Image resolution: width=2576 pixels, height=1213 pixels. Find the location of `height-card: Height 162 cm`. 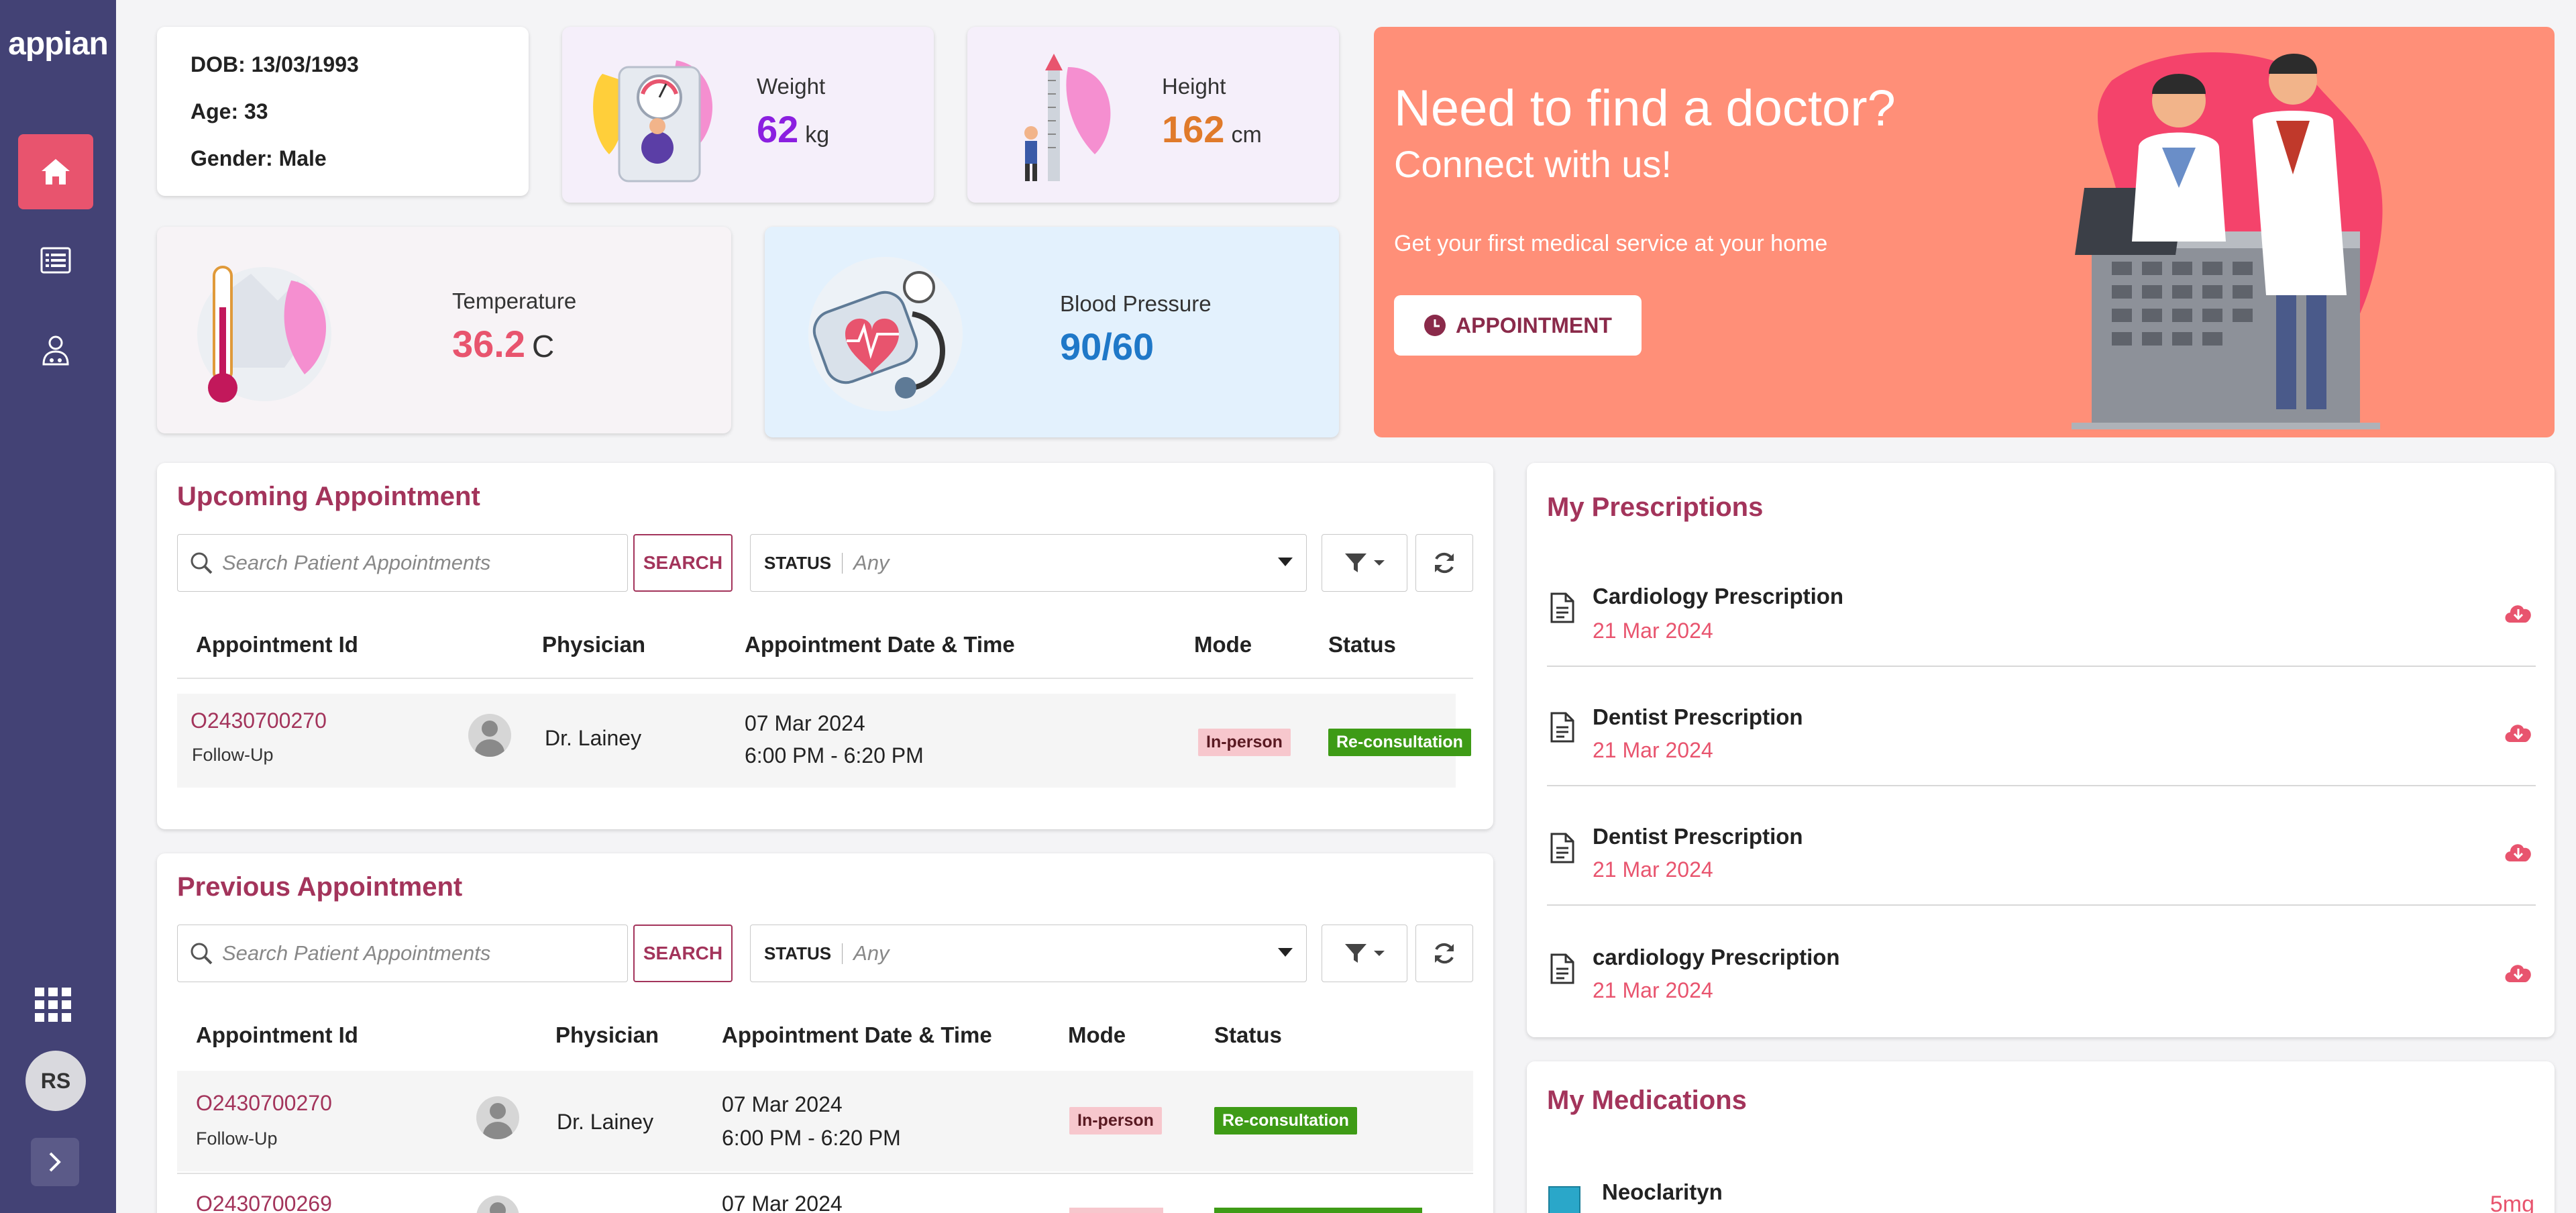

height-card: Height 162 cm is located at coordinates (1153, 115).